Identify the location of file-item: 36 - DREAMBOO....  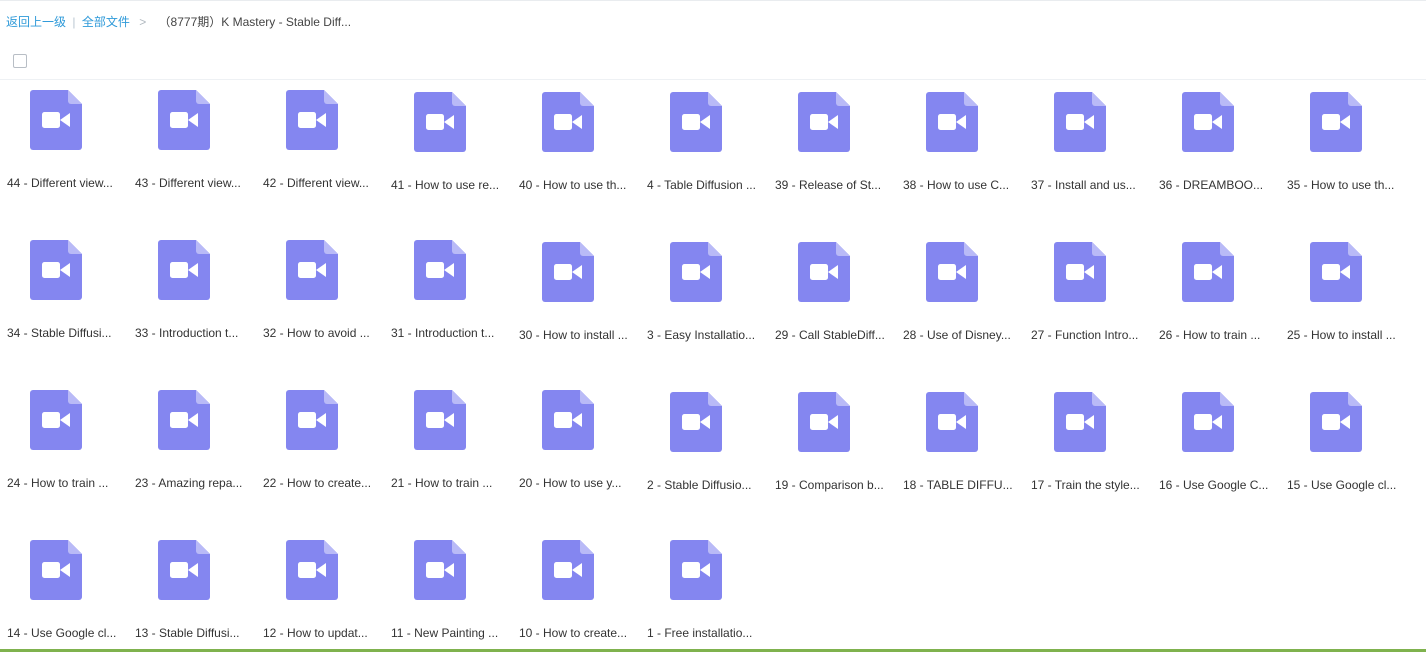
(1216, 155).